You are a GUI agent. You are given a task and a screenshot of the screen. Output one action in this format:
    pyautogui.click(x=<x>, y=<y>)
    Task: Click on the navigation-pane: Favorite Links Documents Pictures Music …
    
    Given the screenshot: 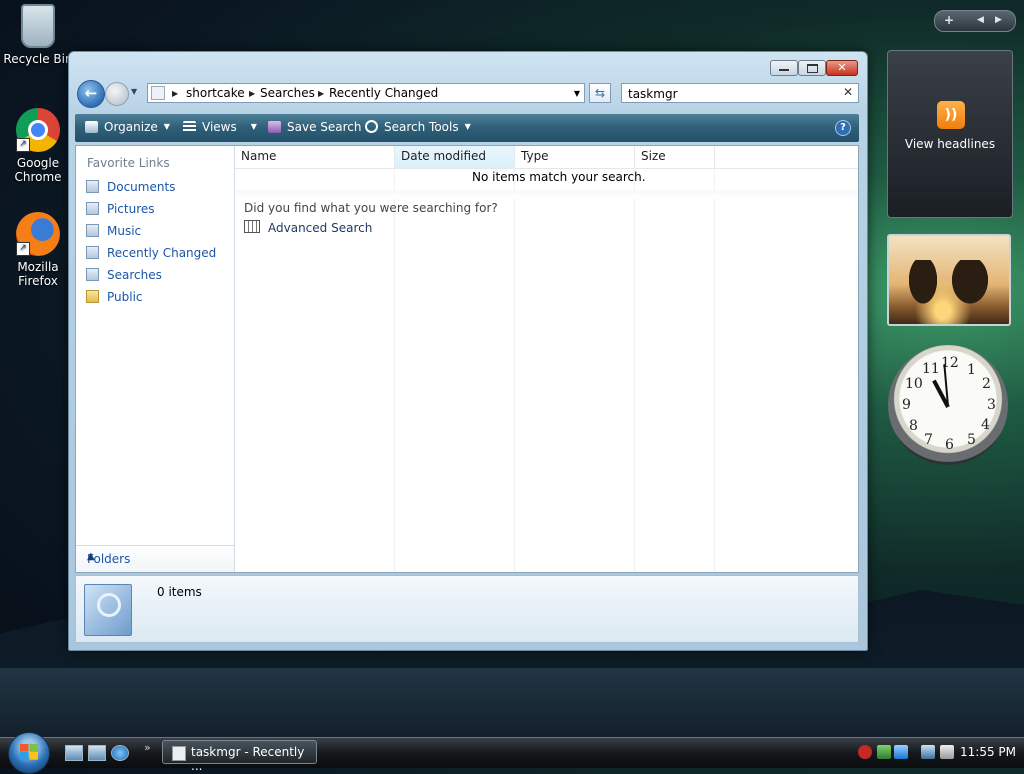 What is the action you would take?
    pyautogui.click(x=155, y=359)
    